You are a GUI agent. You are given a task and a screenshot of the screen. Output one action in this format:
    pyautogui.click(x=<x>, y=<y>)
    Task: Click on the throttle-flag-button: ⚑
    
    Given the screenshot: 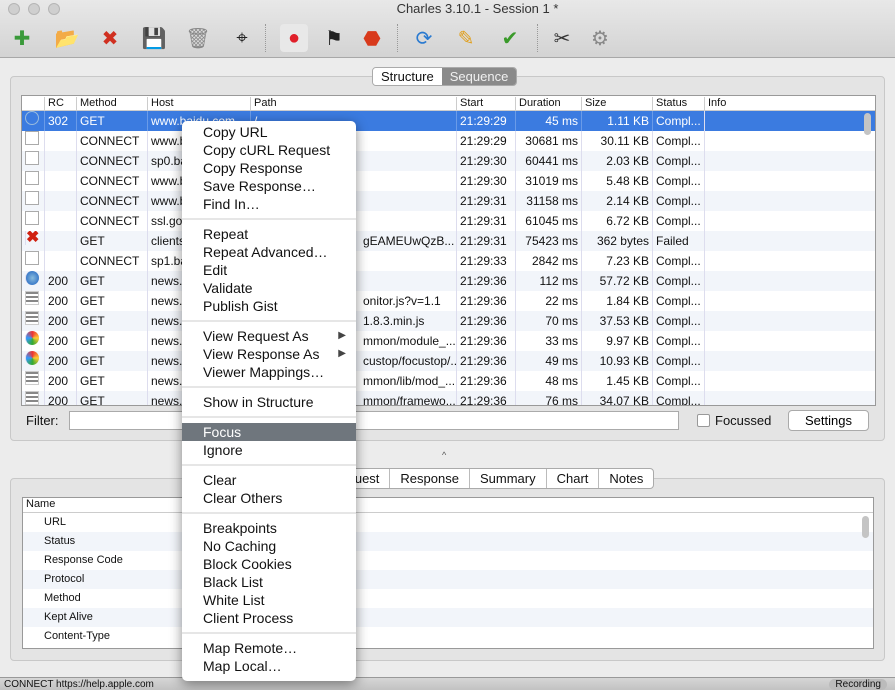 What is the action you would take?
    pyautogui.click(x=334, y=38)
    